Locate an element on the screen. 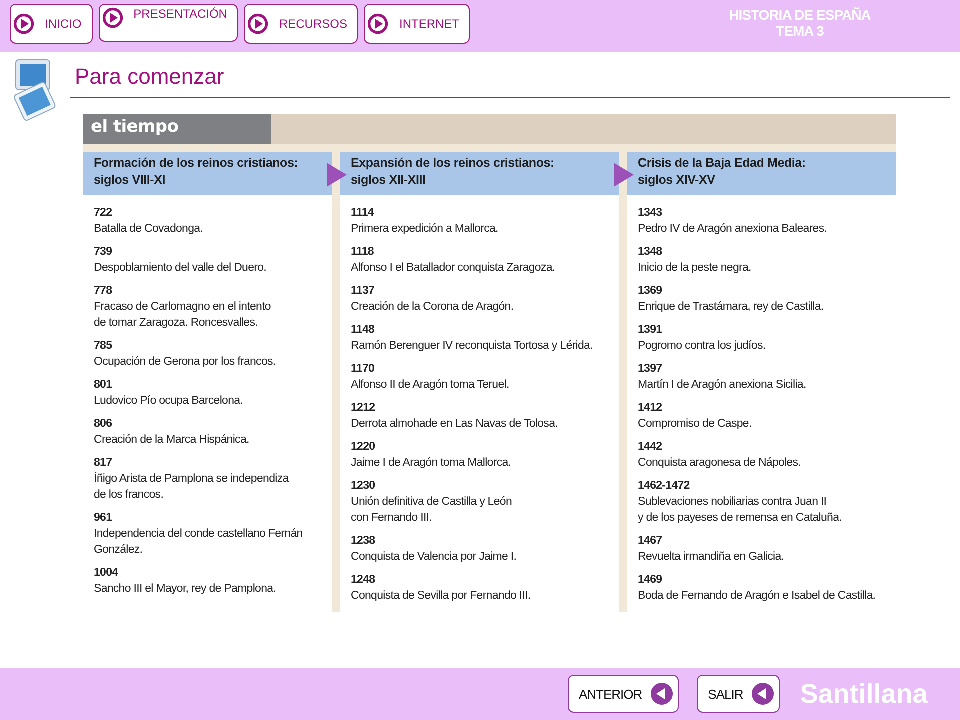 The height and width of the screenshot is (720, 960). event-year: 806 is located at coordinates (103, 424).